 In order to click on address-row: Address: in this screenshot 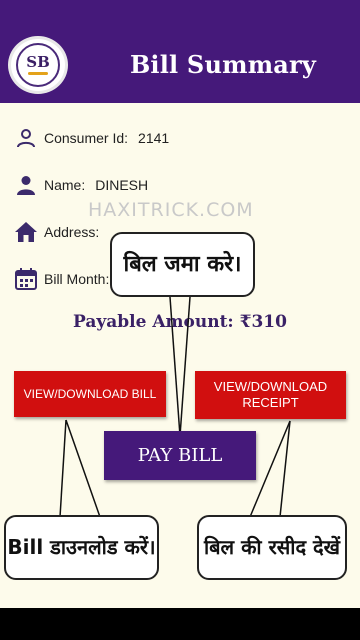, I will do `click(56, 232)`.